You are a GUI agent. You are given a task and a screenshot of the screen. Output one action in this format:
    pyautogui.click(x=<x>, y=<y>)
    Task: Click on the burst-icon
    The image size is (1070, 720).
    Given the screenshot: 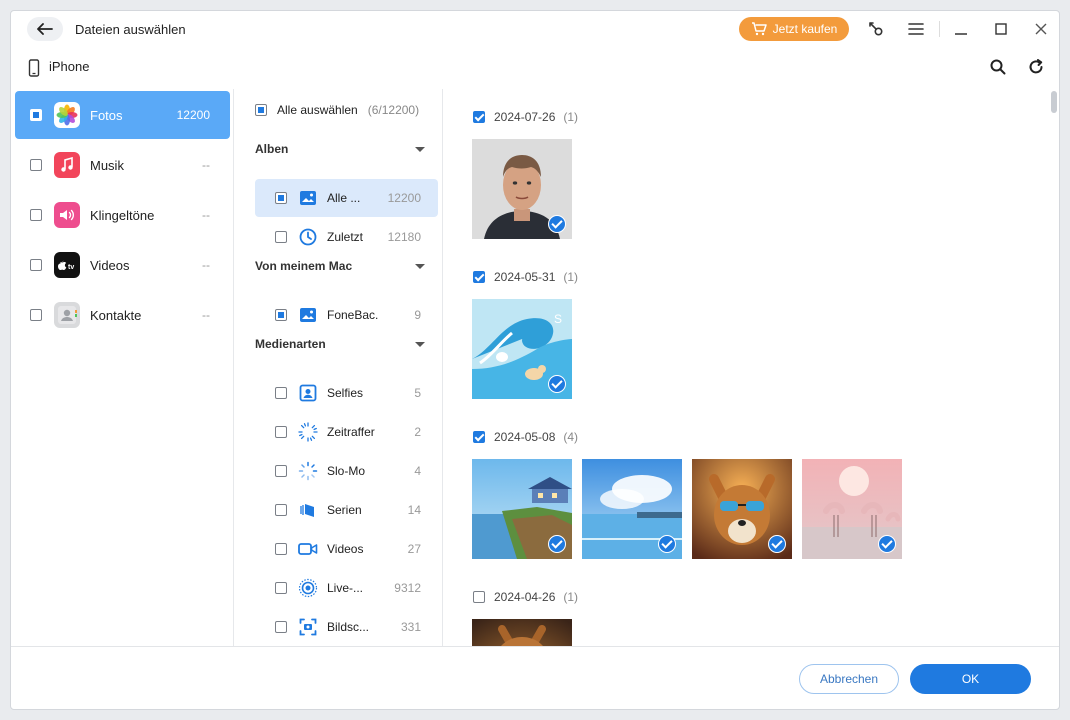 What is the action you would take?
    pyautogui.click(x=308, y=510)
    